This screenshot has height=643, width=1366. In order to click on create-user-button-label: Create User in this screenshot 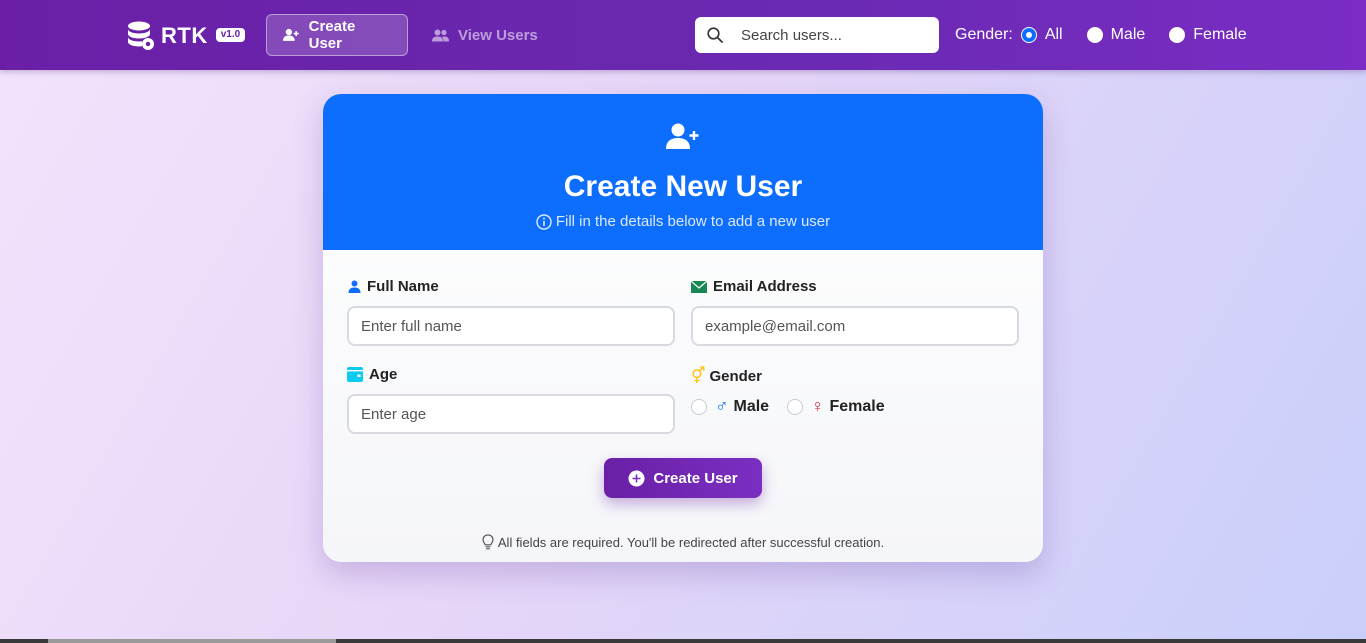, I will do `click(695, 478)`.